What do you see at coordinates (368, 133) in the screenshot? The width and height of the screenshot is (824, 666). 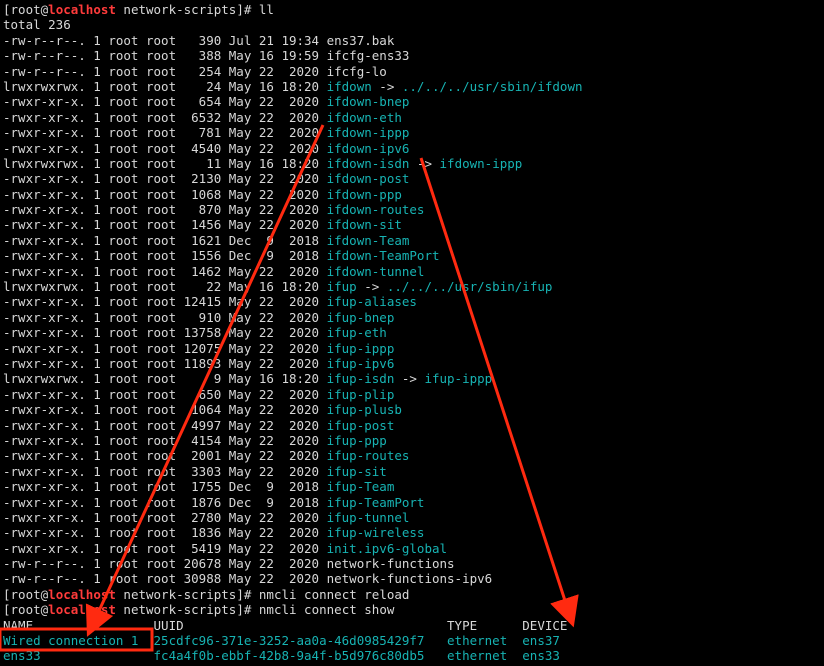 I see `file-name: ifdown-ippp` at bounding box center [368, 133].